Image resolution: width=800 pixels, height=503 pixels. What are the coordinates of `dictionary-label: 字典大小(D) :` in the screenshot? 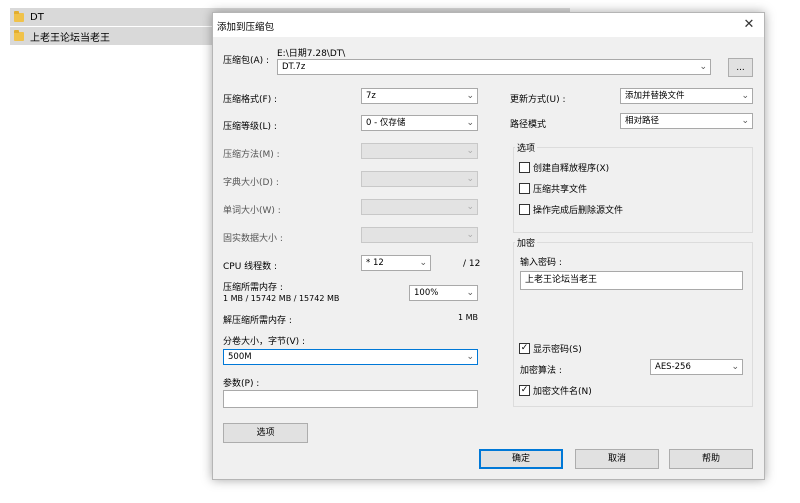 It's located at (251, 183).